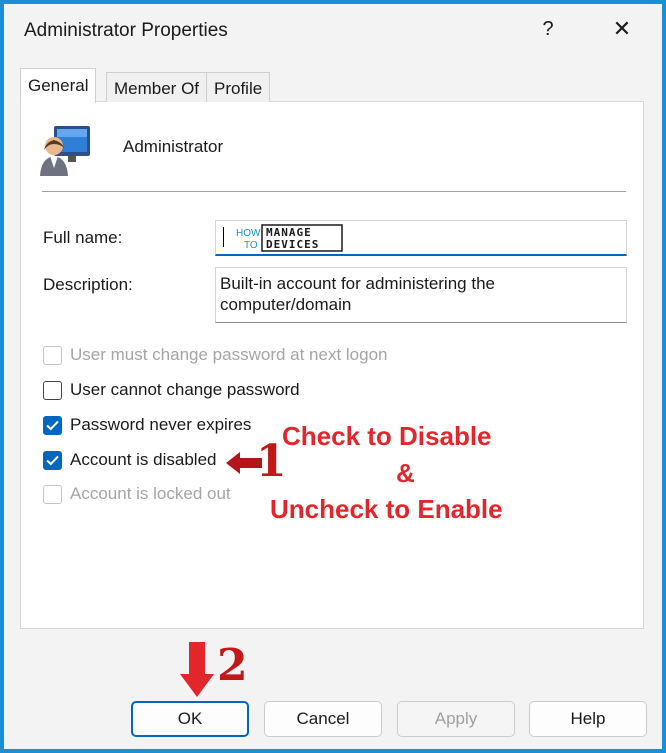  I want to click on step-number-2: 2, so click(232, 665).